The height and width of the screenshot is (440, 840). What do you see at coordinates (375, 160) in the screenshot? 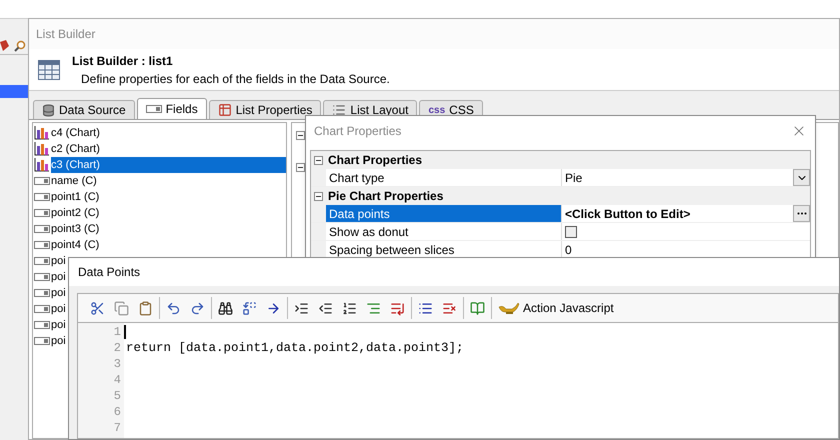
I see `group-title: Chart Properties` at bounding box center [375, 160].